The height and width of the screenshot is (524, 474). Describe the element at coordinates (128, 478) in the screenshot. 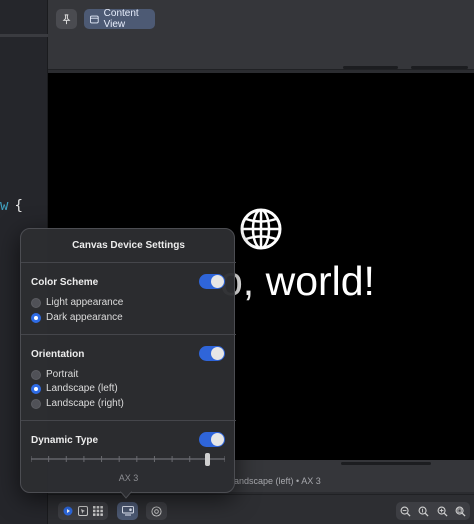

I see `dynamic-type-value: AX 3` at that location.